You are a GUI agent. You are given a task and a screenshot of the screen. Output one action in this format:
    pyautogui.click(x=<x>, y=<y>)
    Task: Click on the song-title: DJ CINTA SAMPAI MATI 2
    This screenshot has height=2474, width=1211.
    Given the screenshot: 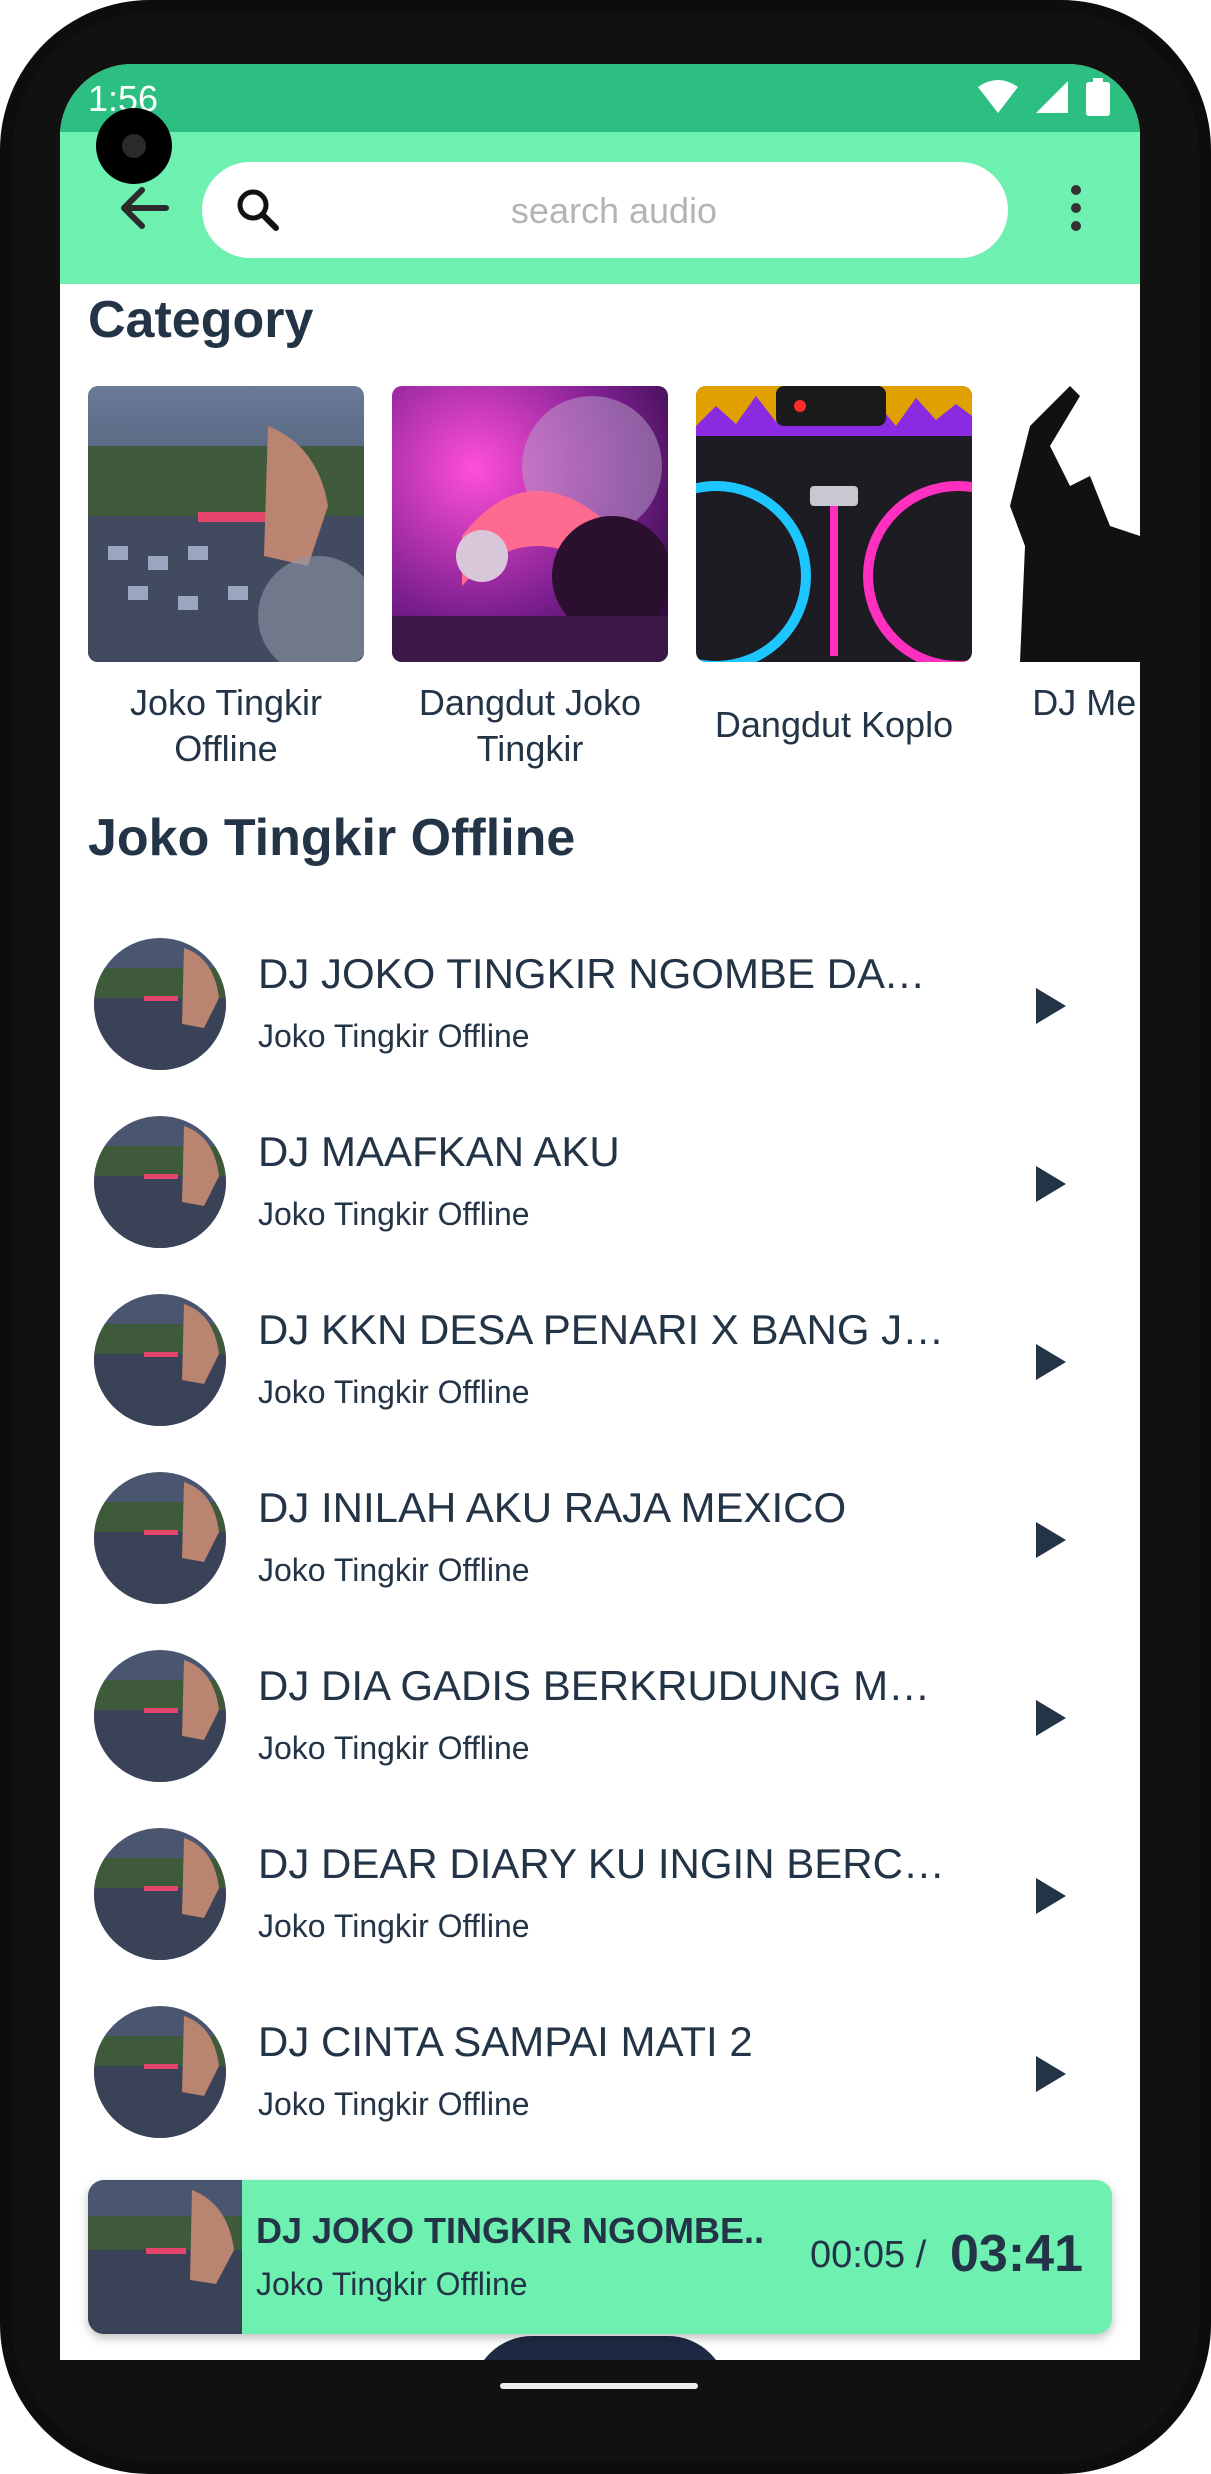 What is the action you would take?
    pyautogui.click(x=505, y=2041)
    